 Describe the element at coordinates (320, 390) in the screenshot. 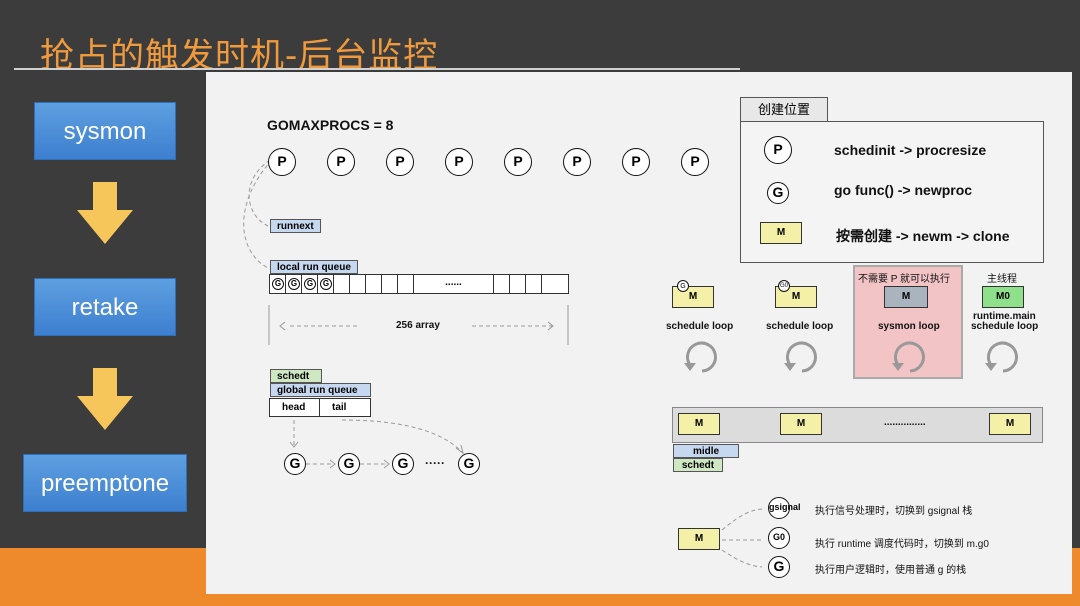

I see `global-run-queue-label: global run queue` at that location.